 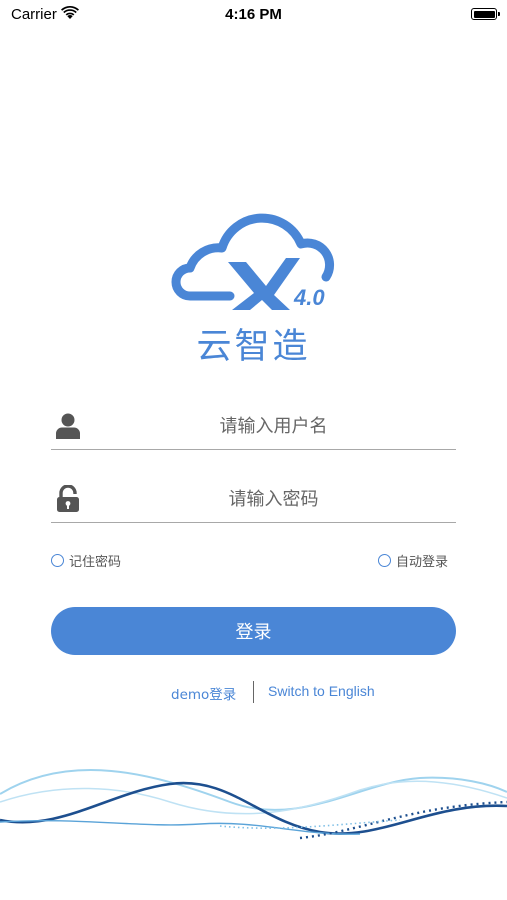 I want to click on remember-password-checkbox: 记住密码, so click(x=86, y=560).